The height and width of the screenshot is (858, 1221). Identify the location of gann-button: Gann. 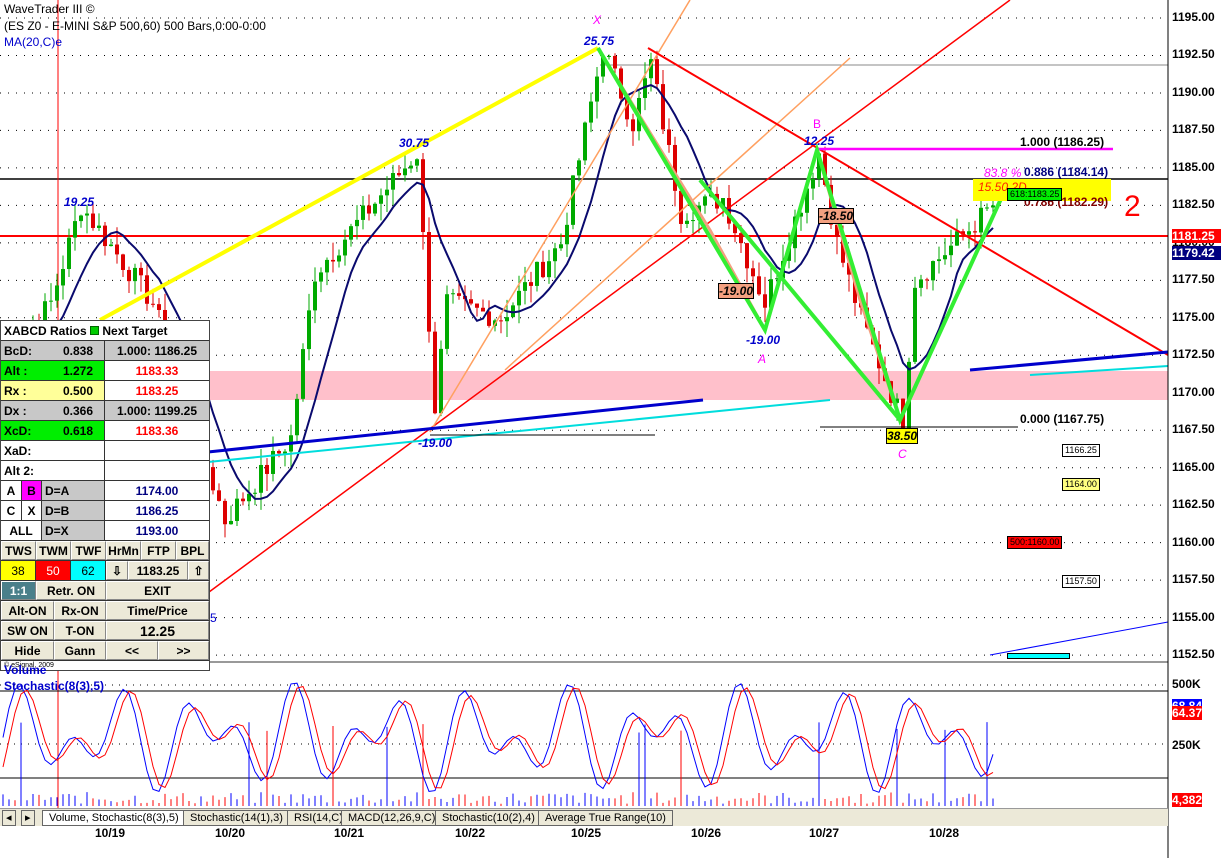
(80, 650).